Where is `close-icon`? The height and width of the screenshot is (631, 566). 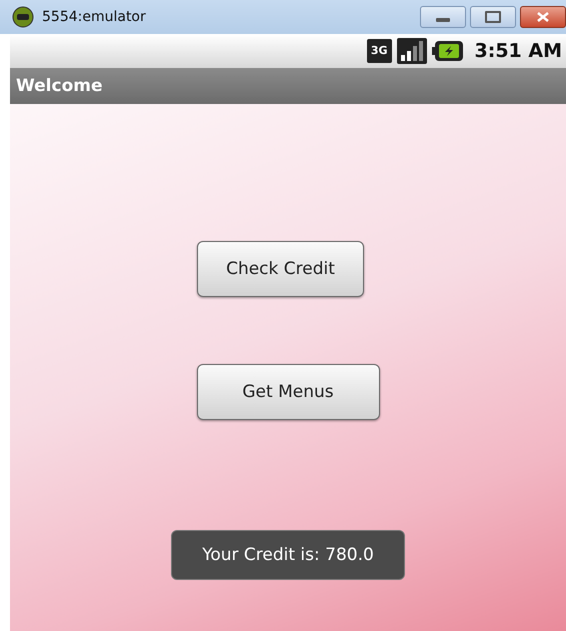
close-icon is located at coordinates (543, 17).